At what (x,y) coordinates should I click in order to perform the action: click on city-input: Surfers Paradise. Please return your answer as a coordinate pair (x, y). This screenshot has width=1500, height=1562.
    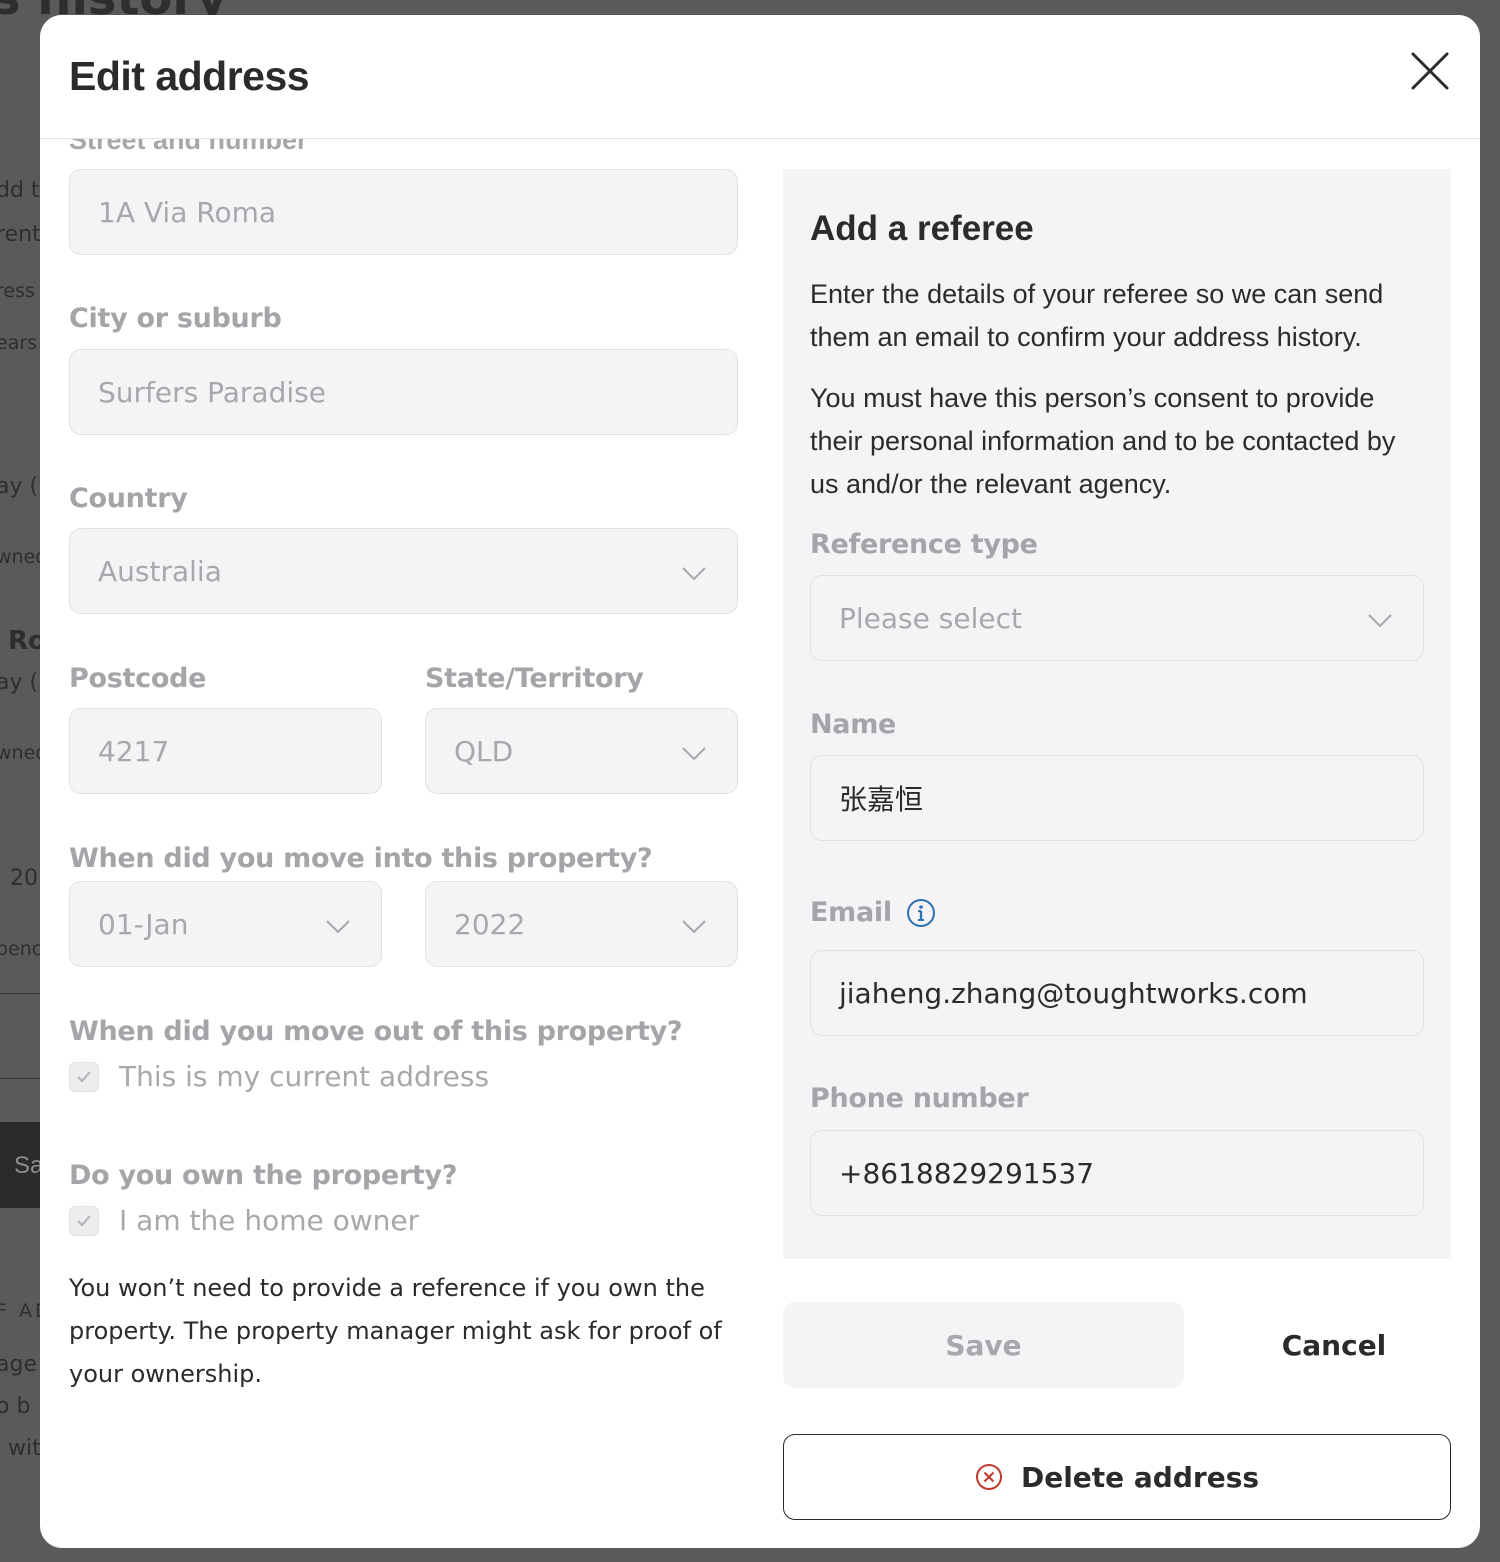
    Looking at the image, I should click on (403, 392).